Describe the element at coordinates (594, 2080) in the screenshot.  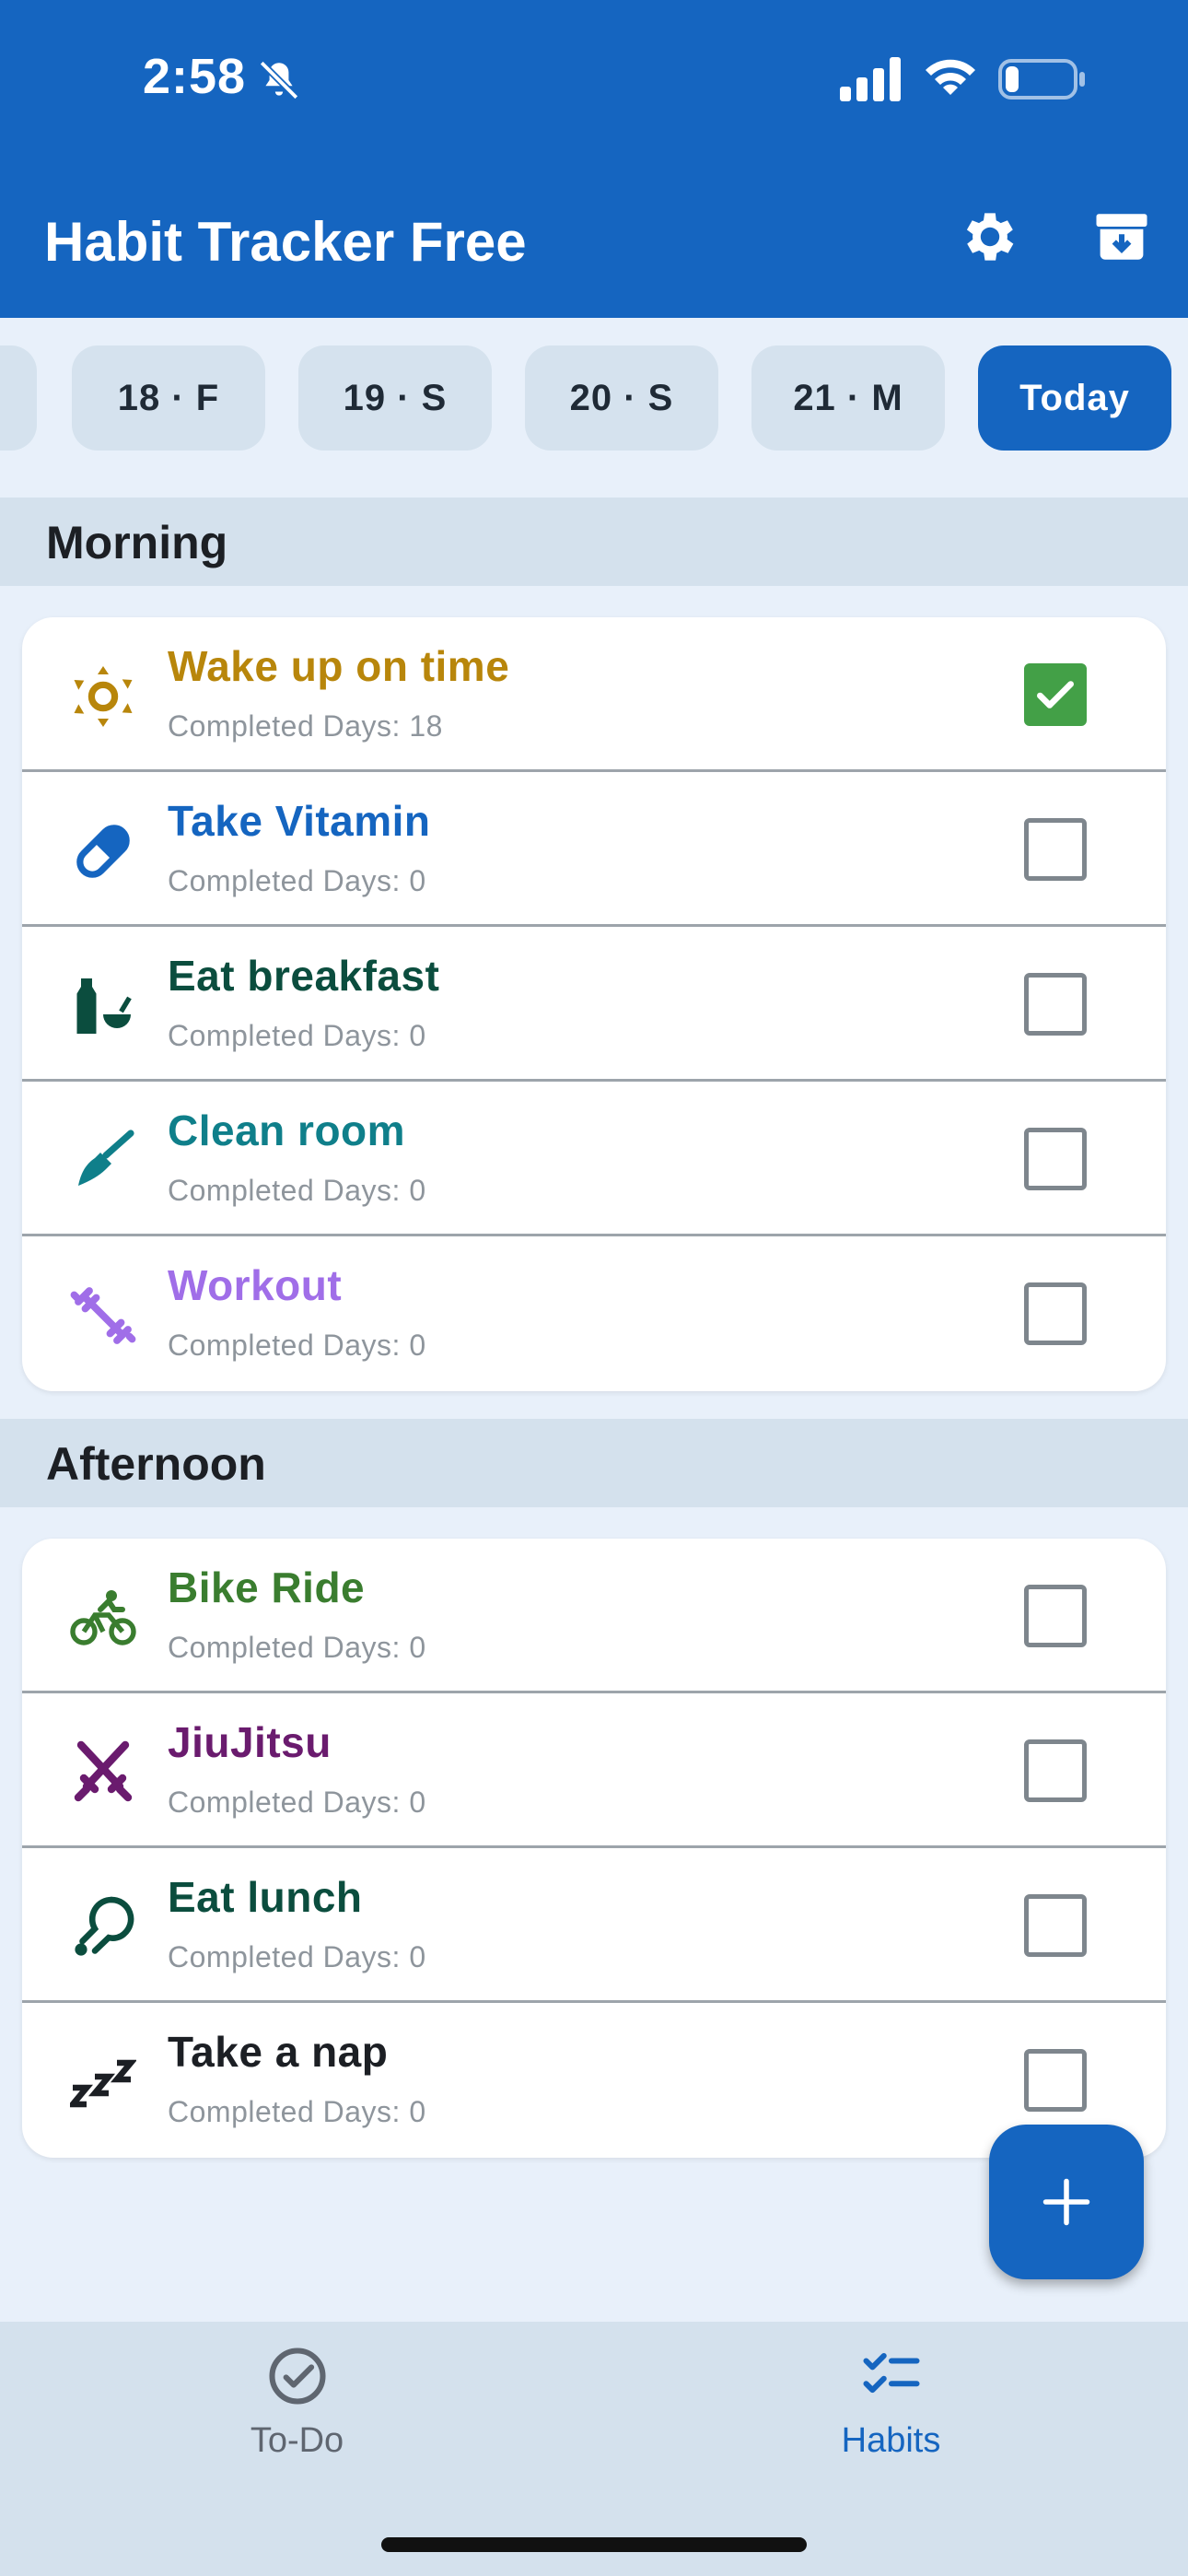
I see `habit-row: Take a nap Completed Days: 0` at that location.